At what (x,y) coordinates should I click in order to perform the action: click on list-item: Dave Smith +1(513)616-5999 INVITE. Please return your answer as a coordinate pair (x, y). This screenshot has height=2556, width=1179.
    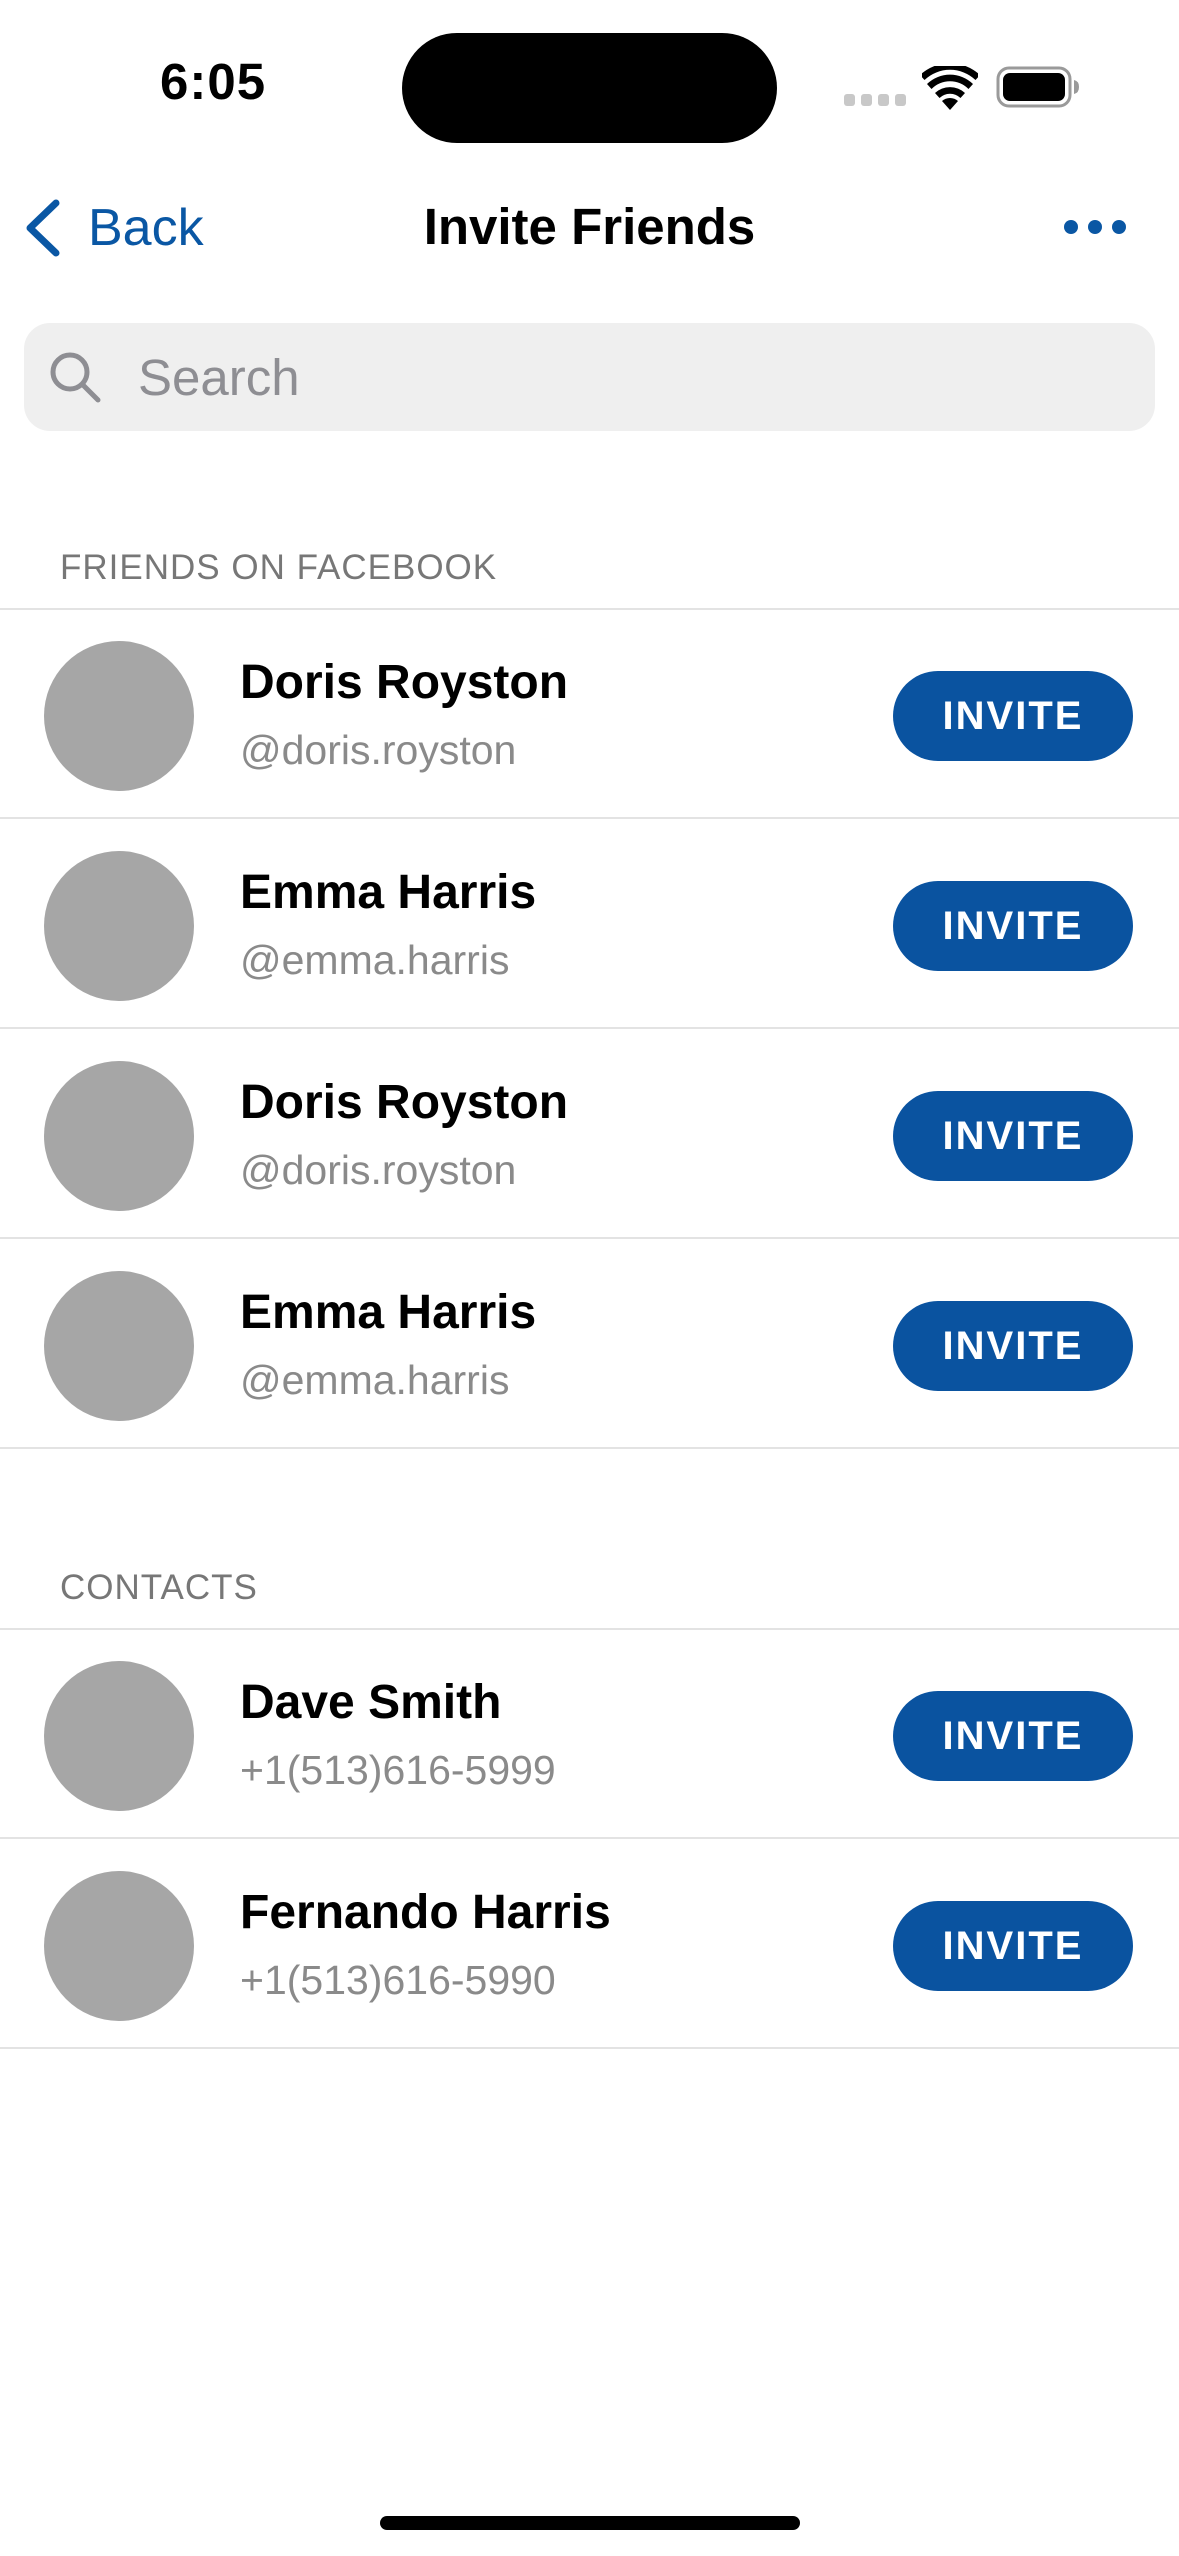
    Looking at the image, I should click on (589, 1734).